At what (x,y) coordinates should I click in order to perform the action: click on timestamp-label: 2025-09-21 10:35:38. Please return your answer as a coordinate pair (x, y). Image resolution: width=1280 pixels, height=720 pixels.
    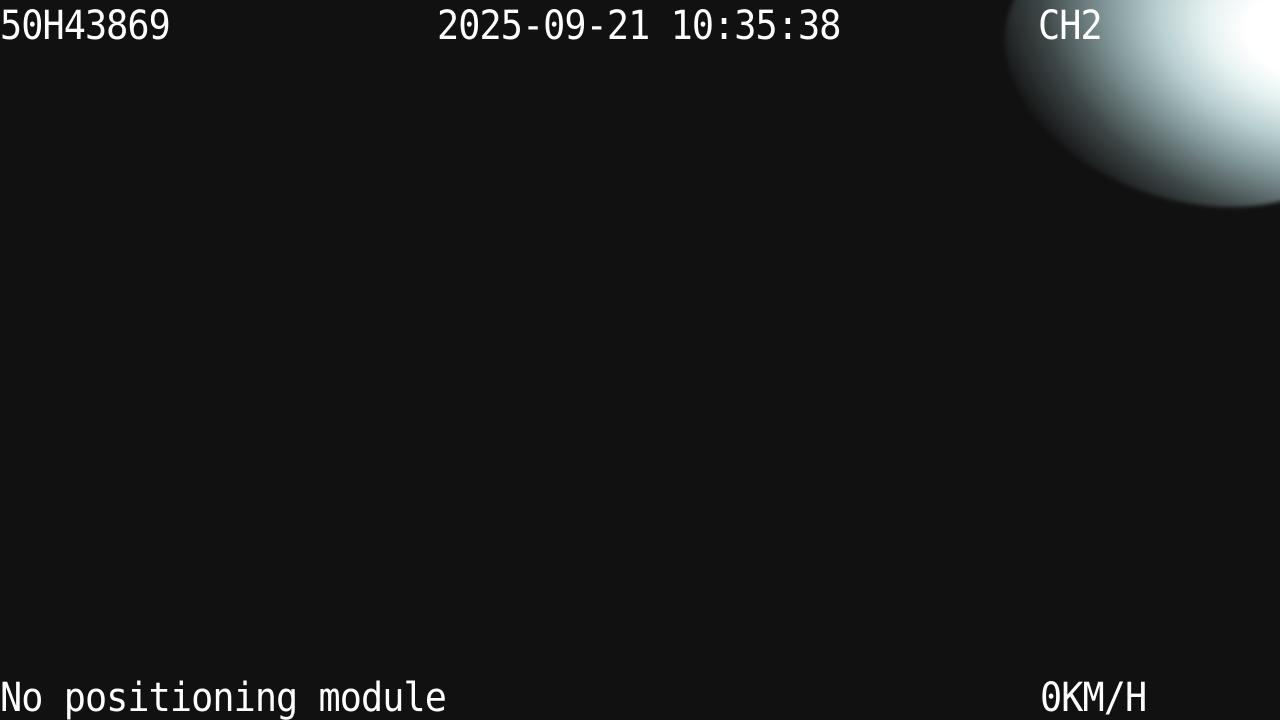
    Looking at the image, I should click on (639, 26).